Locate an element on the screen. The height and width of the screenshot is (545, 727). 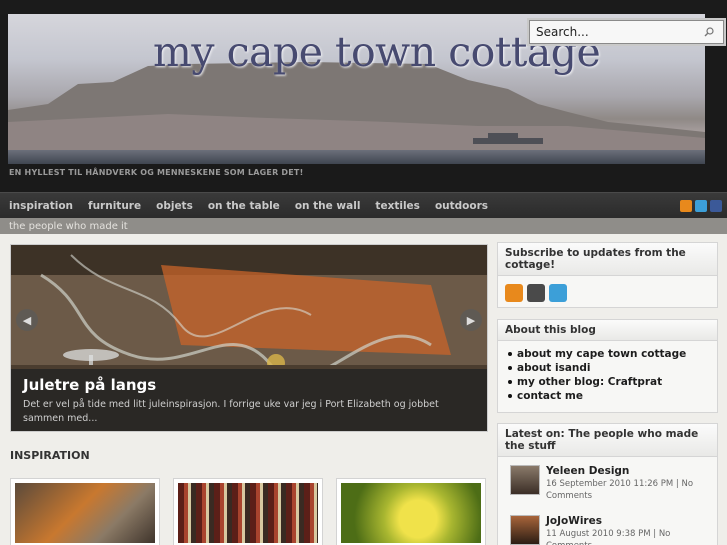
nav-item-objets: objets is located at coordinates (170, 206).